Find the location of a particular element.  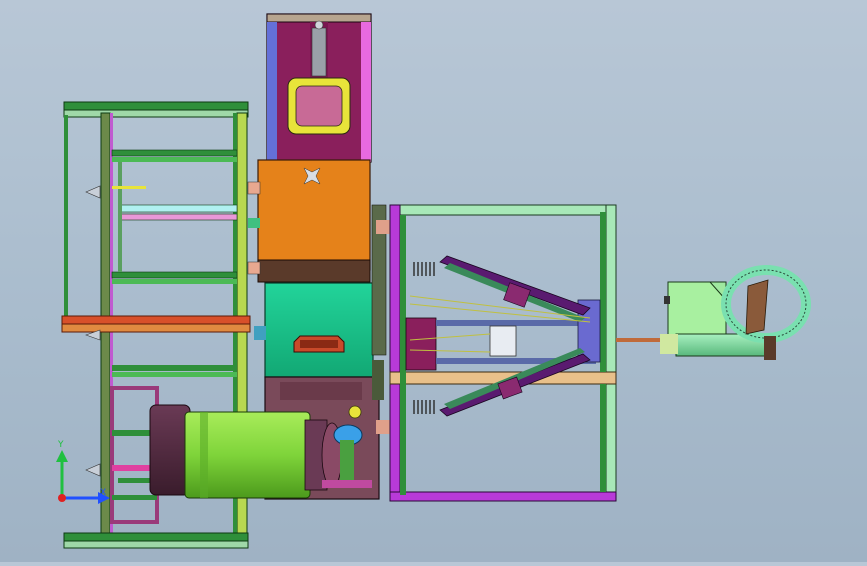

hopper is located at coordinates (319, 88).